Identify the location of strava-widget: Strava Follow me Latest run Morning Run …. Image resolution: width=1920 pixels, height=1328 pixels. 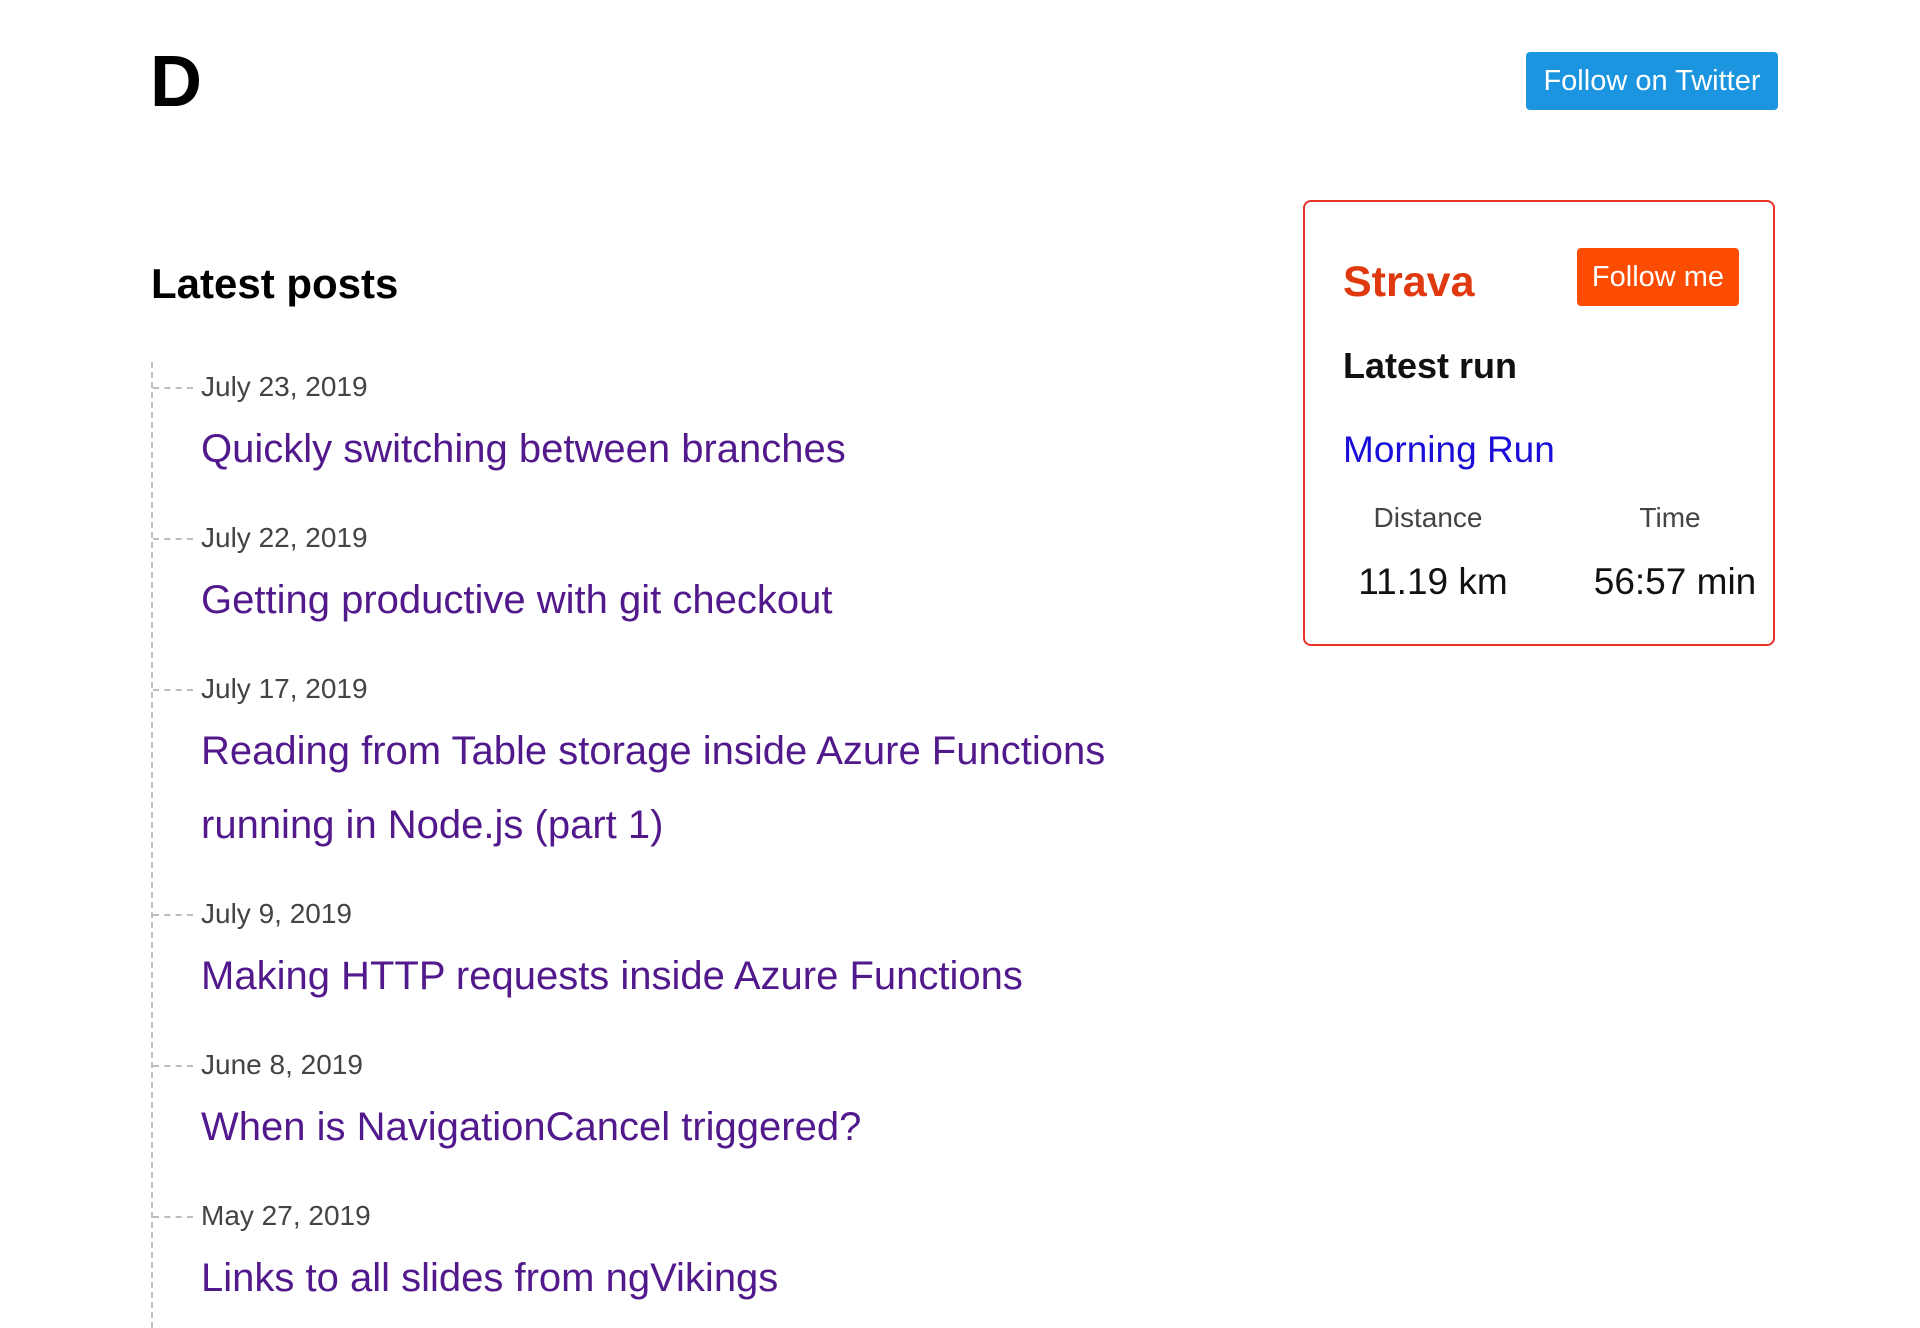
(1539, 423).